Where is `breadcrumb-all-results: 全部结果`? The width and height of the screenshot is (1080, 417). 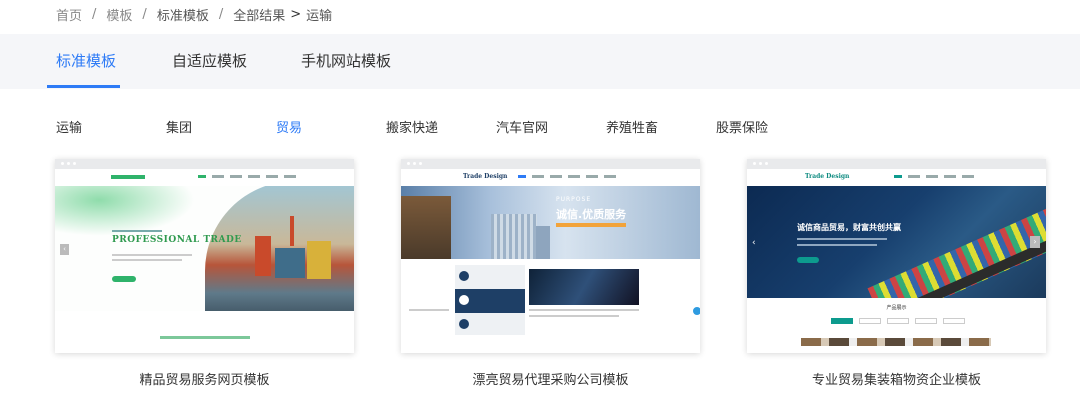 breadcrumb-all-results: 全部结果 is located at coordinates (259, 14).